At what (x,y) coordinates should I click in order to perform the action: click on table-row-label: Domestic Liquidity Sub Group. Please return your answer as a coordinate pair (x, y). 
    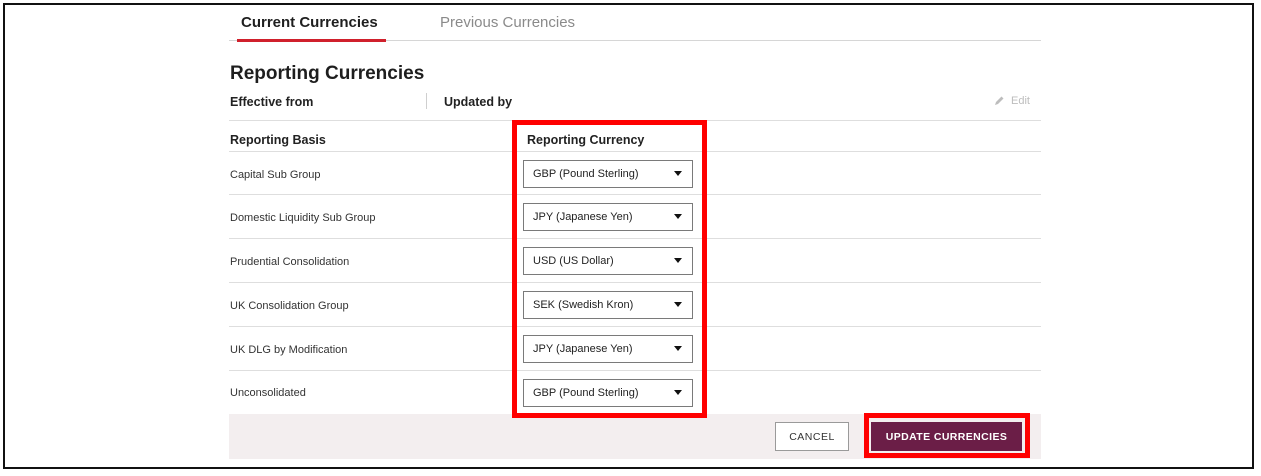
    Looking at the image, I should click on (303, 218).